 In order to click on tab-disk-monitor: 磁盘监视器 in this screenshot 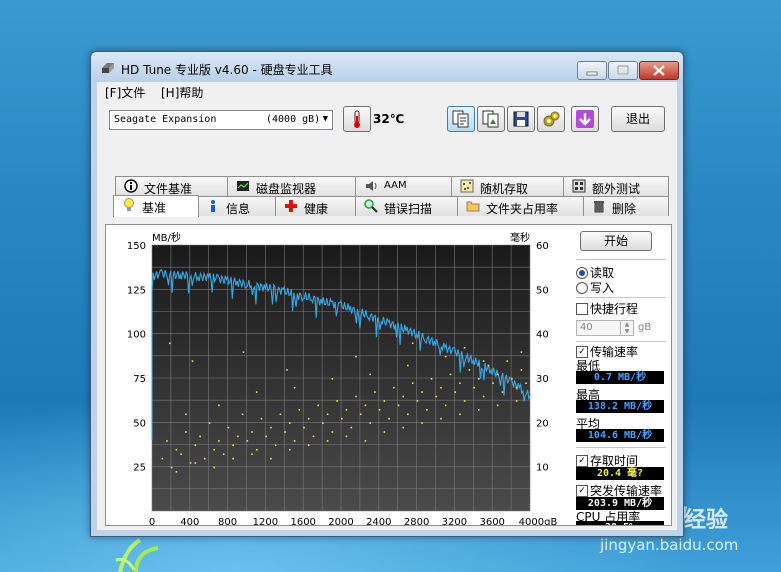, I will do `click(292, 186)`.